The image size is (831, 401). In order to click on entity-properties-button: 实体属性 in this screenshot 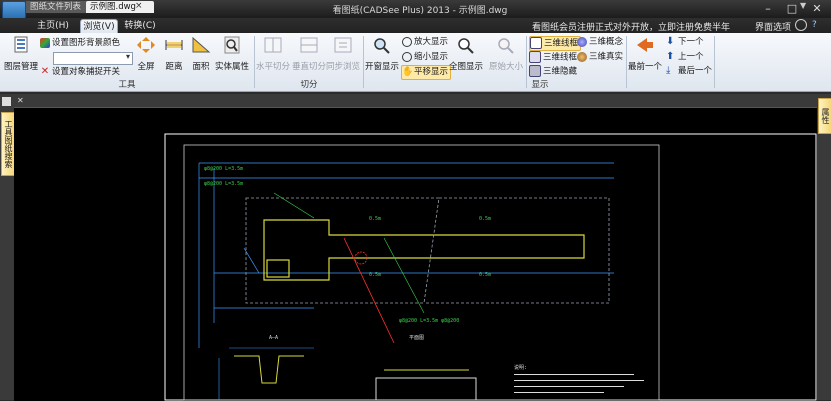, I will do `click(232, 54)`.